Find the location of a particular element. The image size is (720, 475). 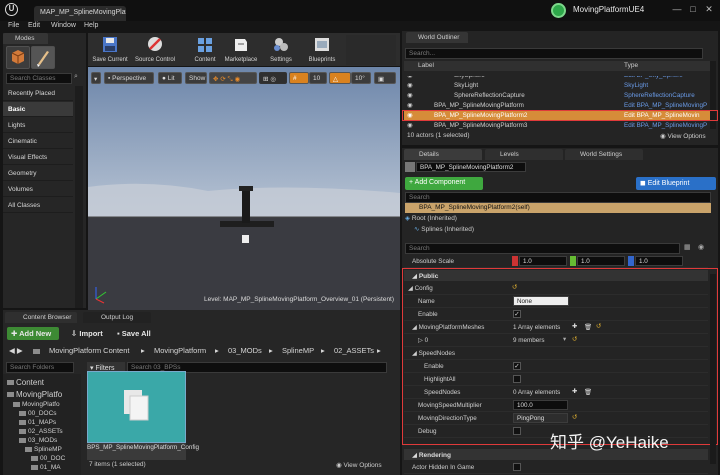

modes-scrollbar is located at coordinates (79, 197).